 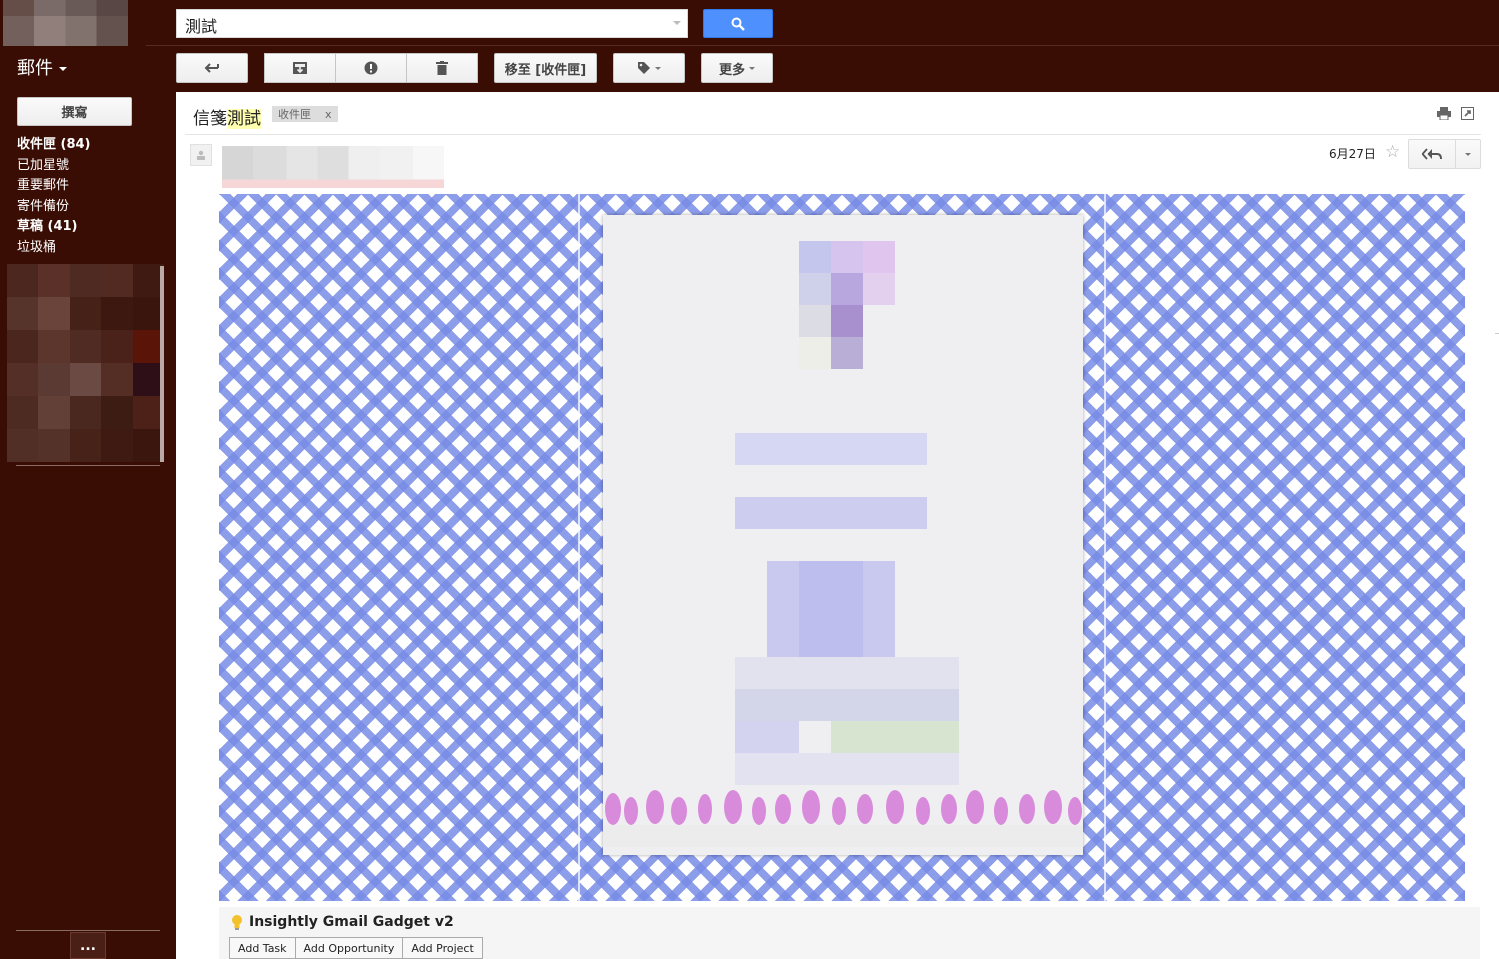 What do you see at coordinates (162, 364) in the screenshot?
I see `labels-scrollbar` at bounding box center [162, 364].